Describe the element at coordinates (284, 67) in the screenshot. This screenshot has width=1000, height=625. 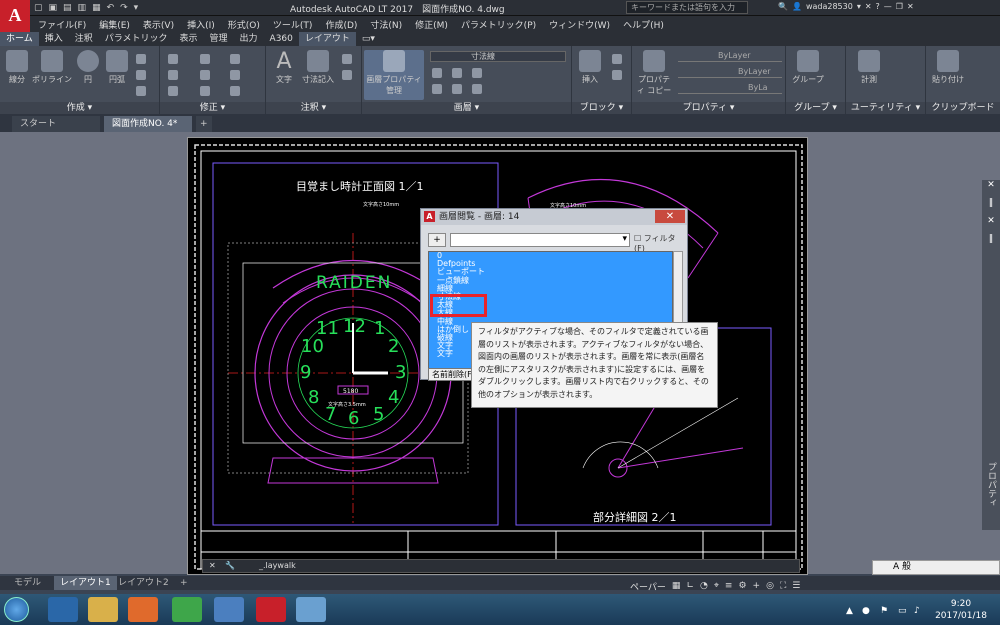
I see `text-tool: A 文字` at that location.